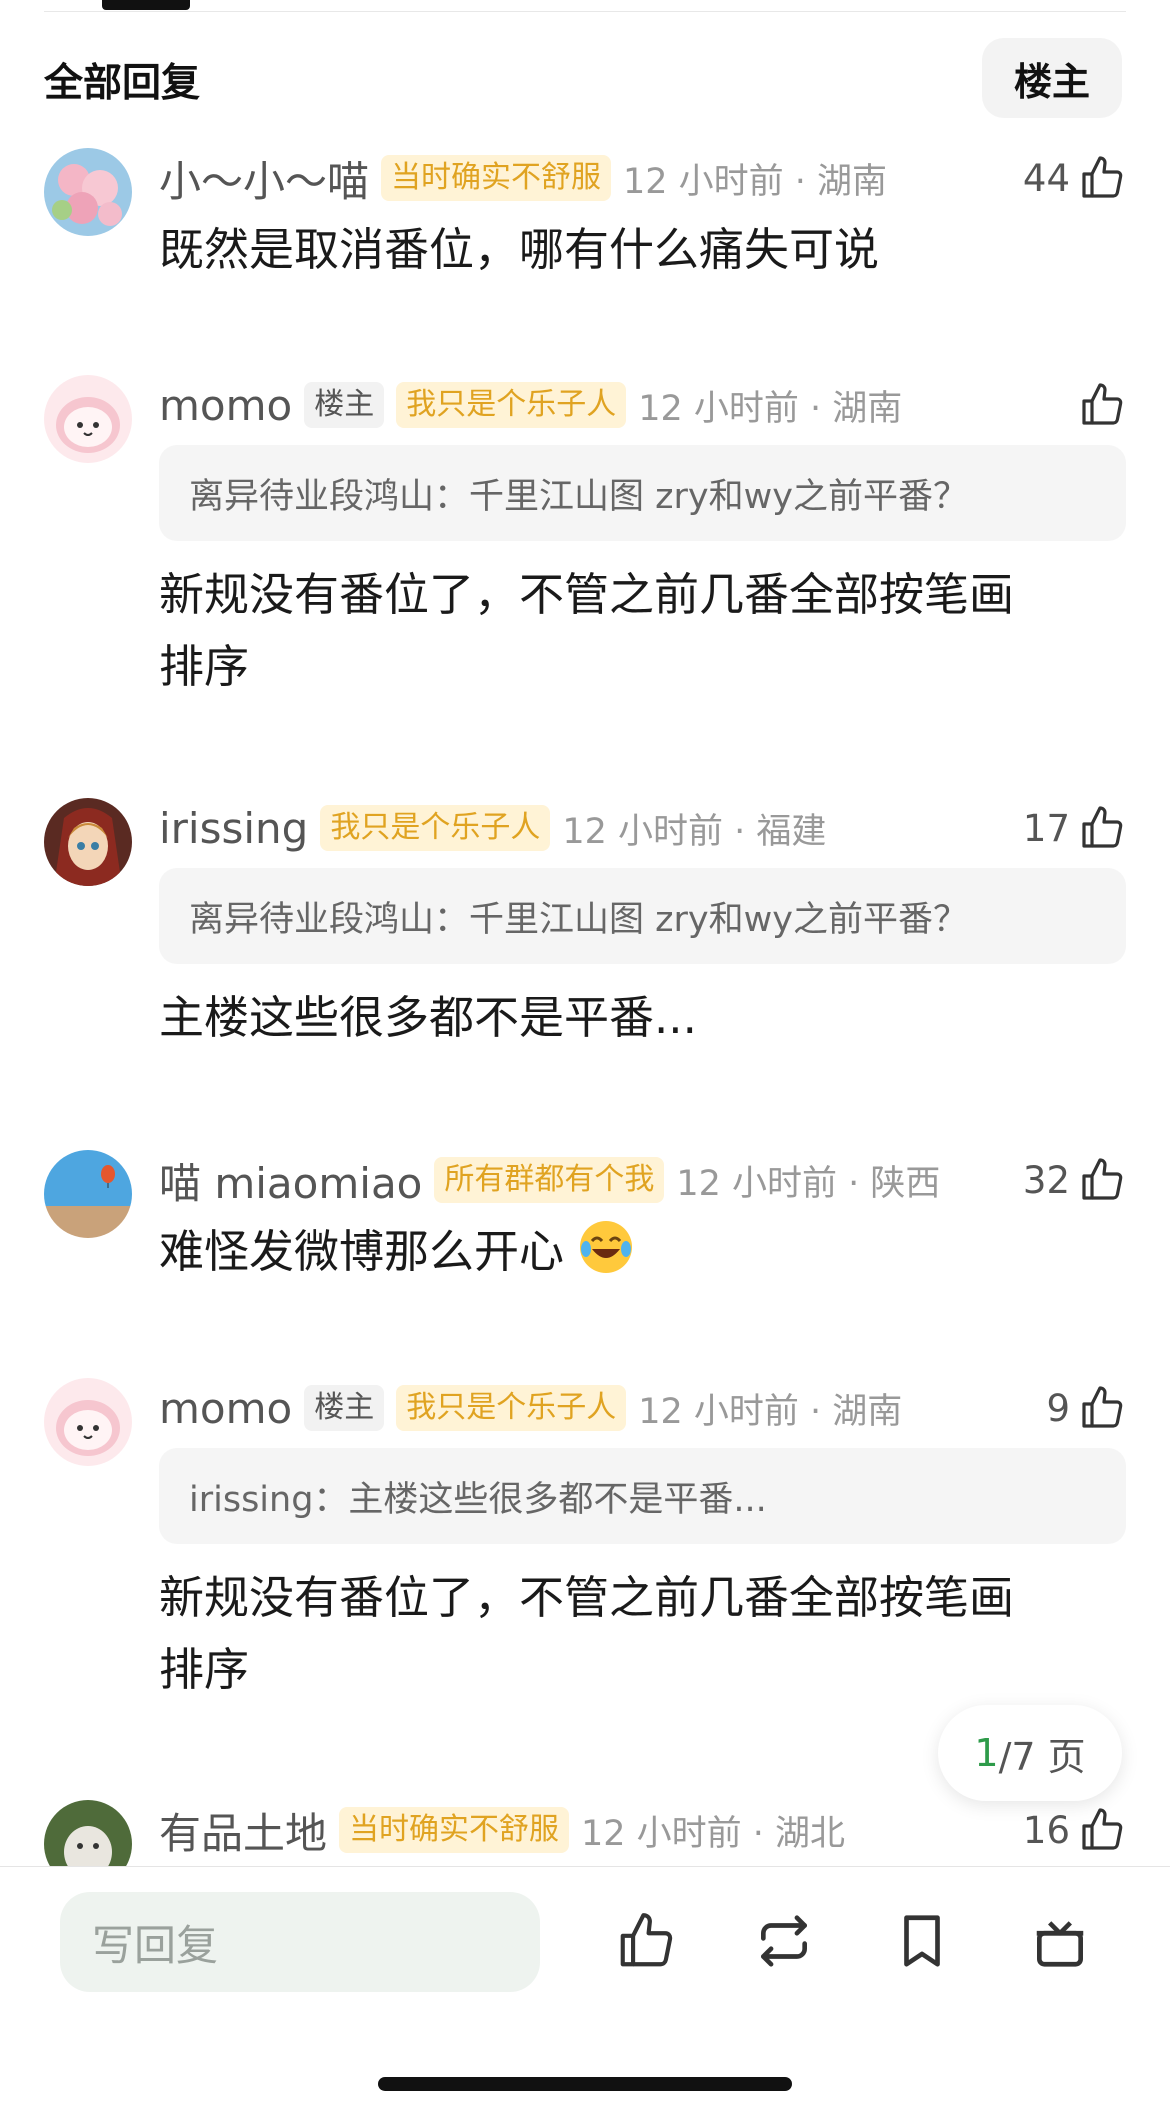 This screenshot has height=2119, width=1170. I want to click on like-count: 44, so click(1046, 178).